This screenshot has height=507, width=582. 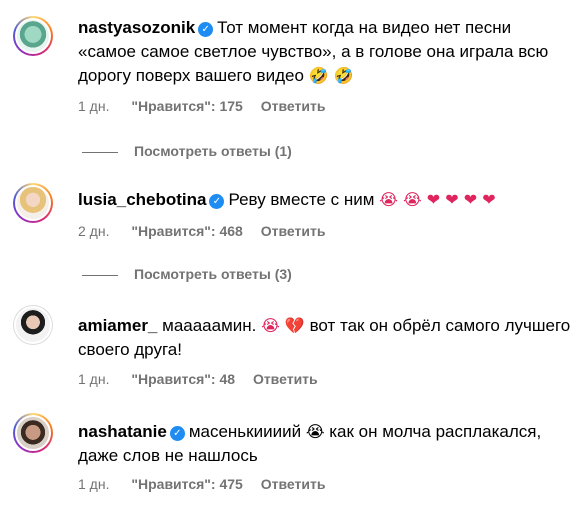 I want to click on emoji-rofl-icon: 🤣 🤣, so click(x=331, y=75).